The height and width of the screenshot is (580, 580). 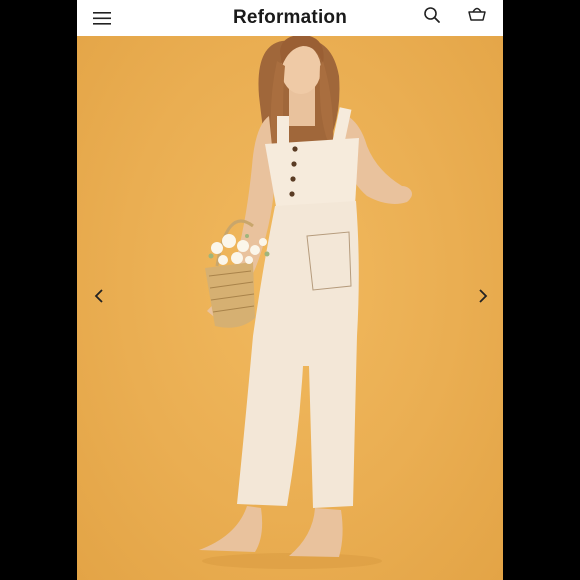 What do you see at coordinates (432, 15) in the screenshot?
I see `search-icon` at bounding box center [432, 15].